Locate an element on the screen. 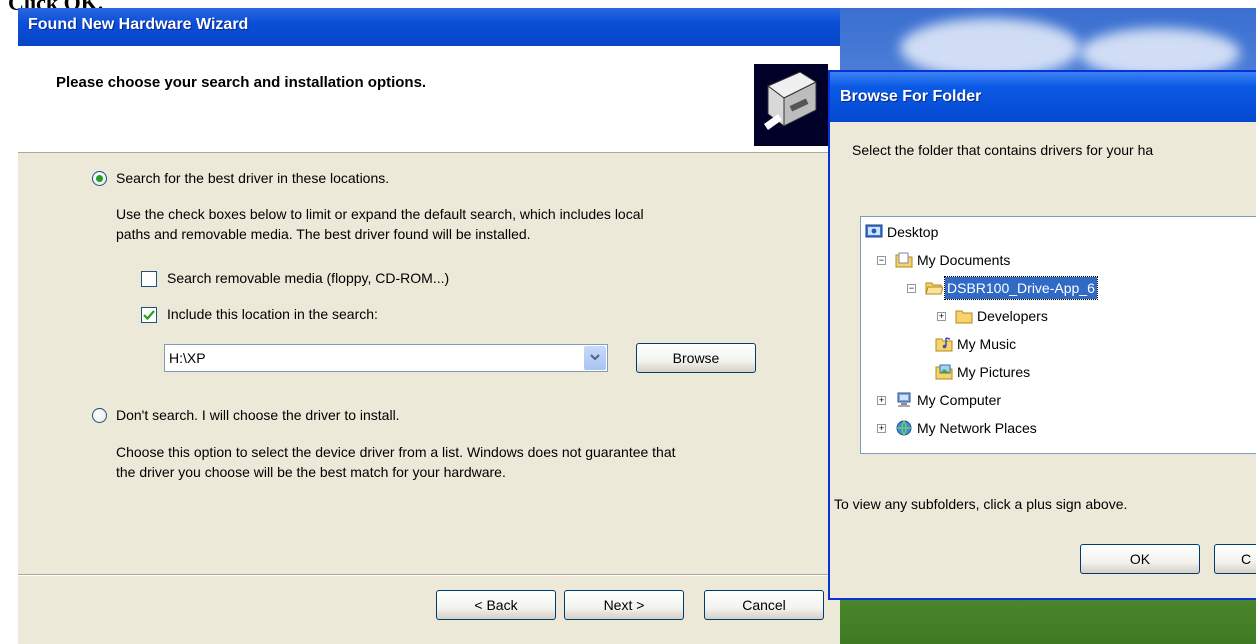 The image size is (1256, 644). dont-search-radio is located at coordinates (99, 415).